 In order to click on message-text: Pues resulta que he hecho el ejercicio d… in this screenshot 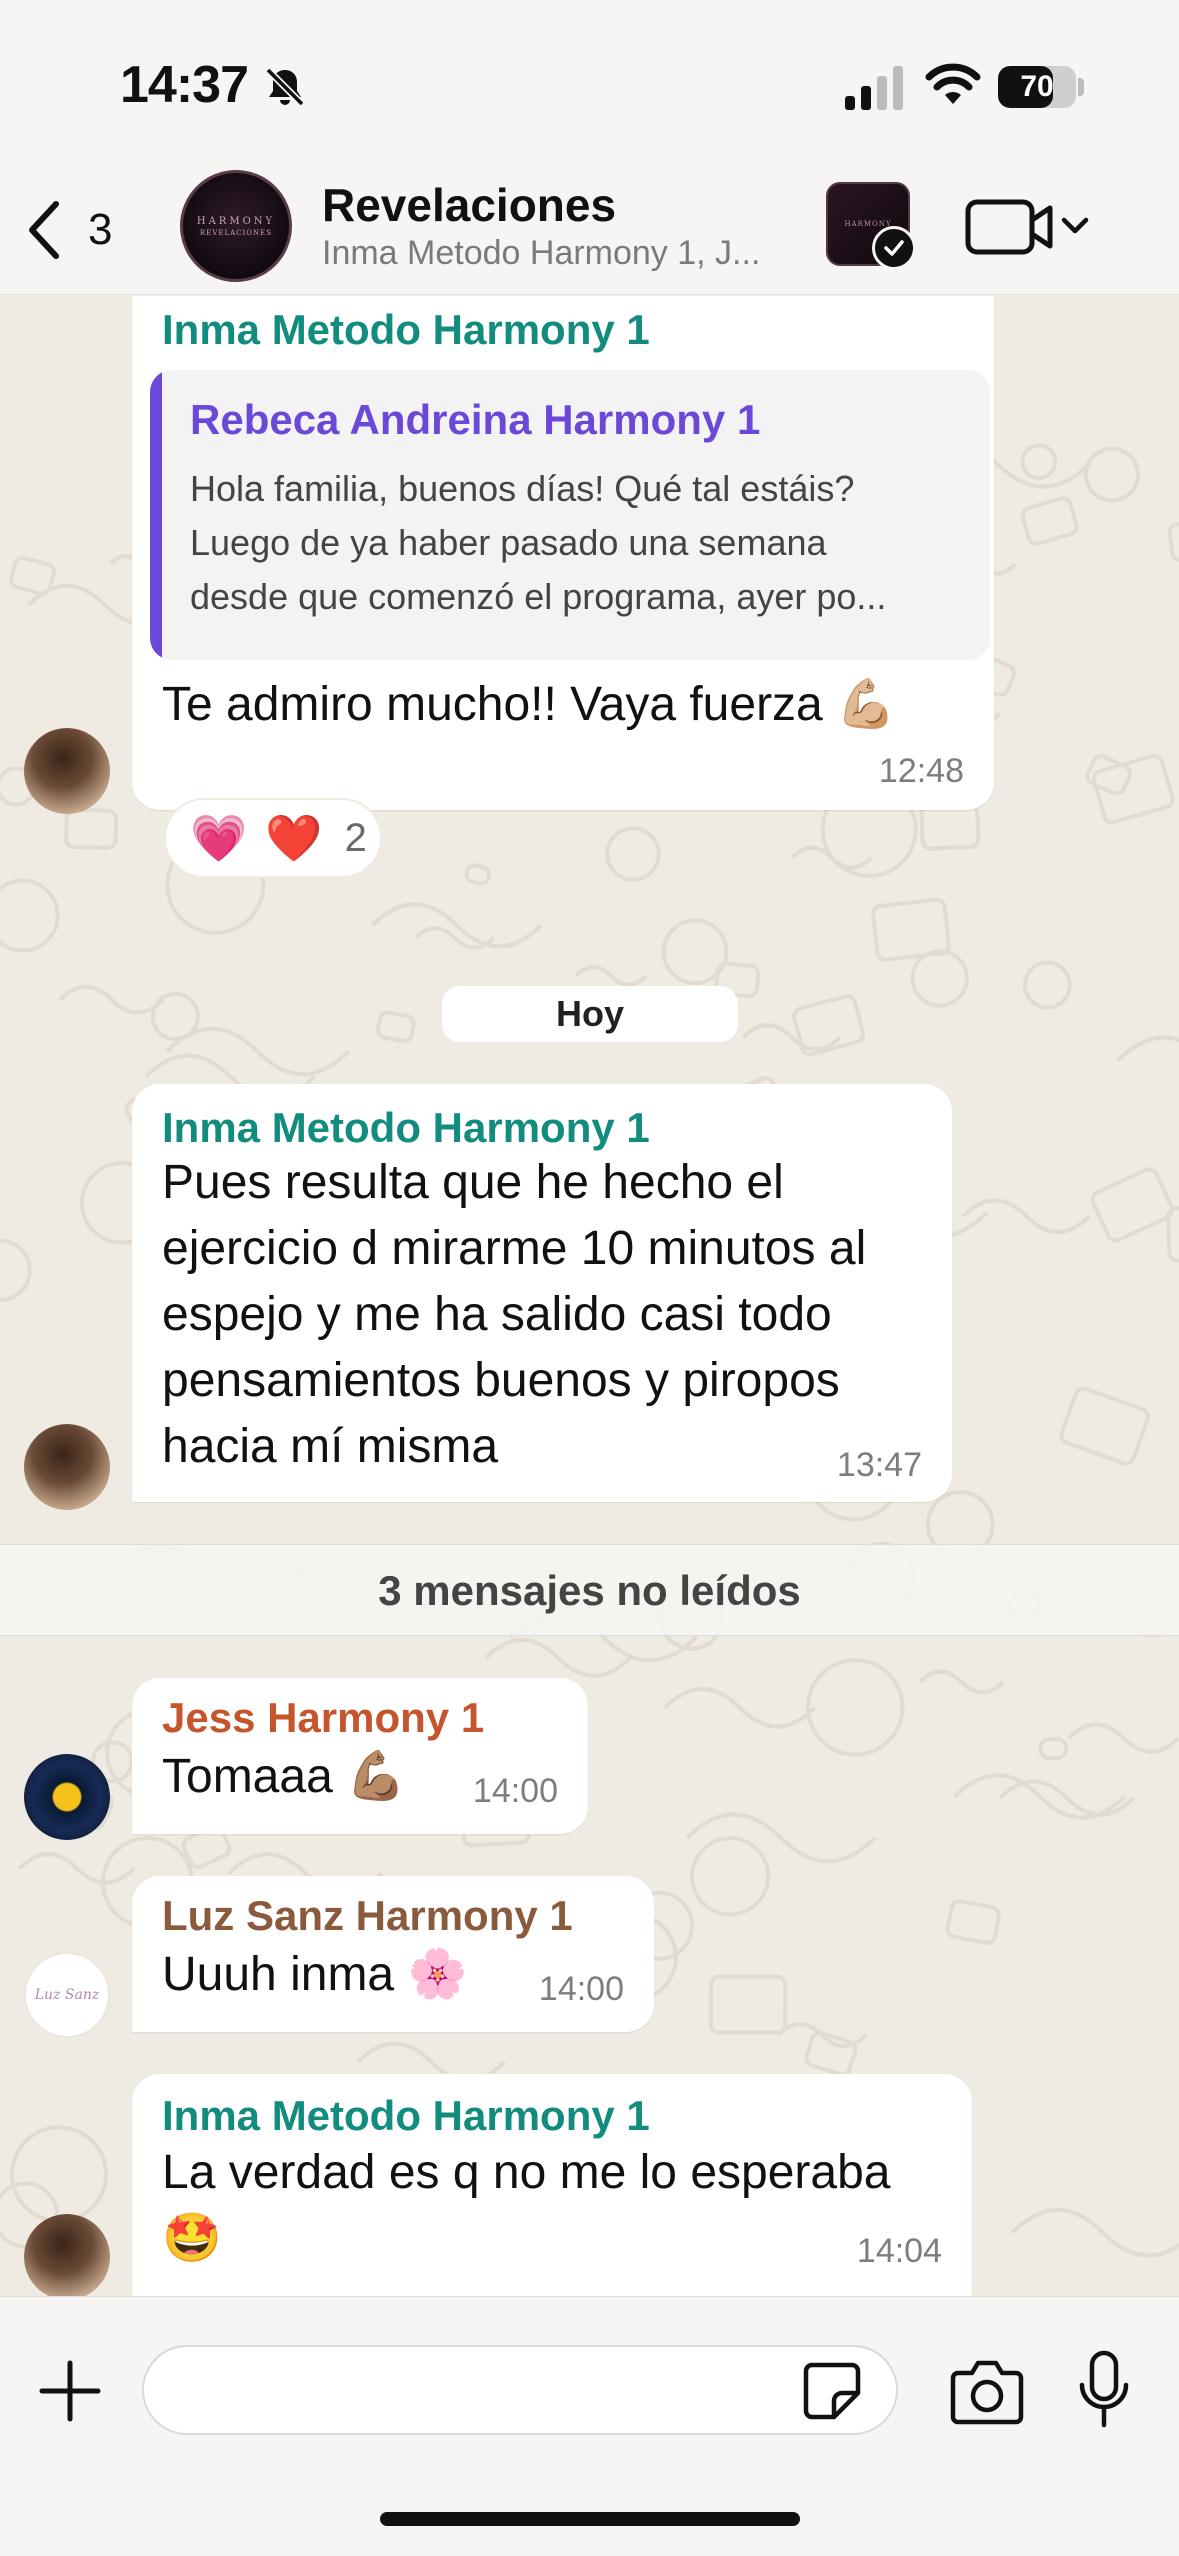, I will do `click(514, 1315)`.